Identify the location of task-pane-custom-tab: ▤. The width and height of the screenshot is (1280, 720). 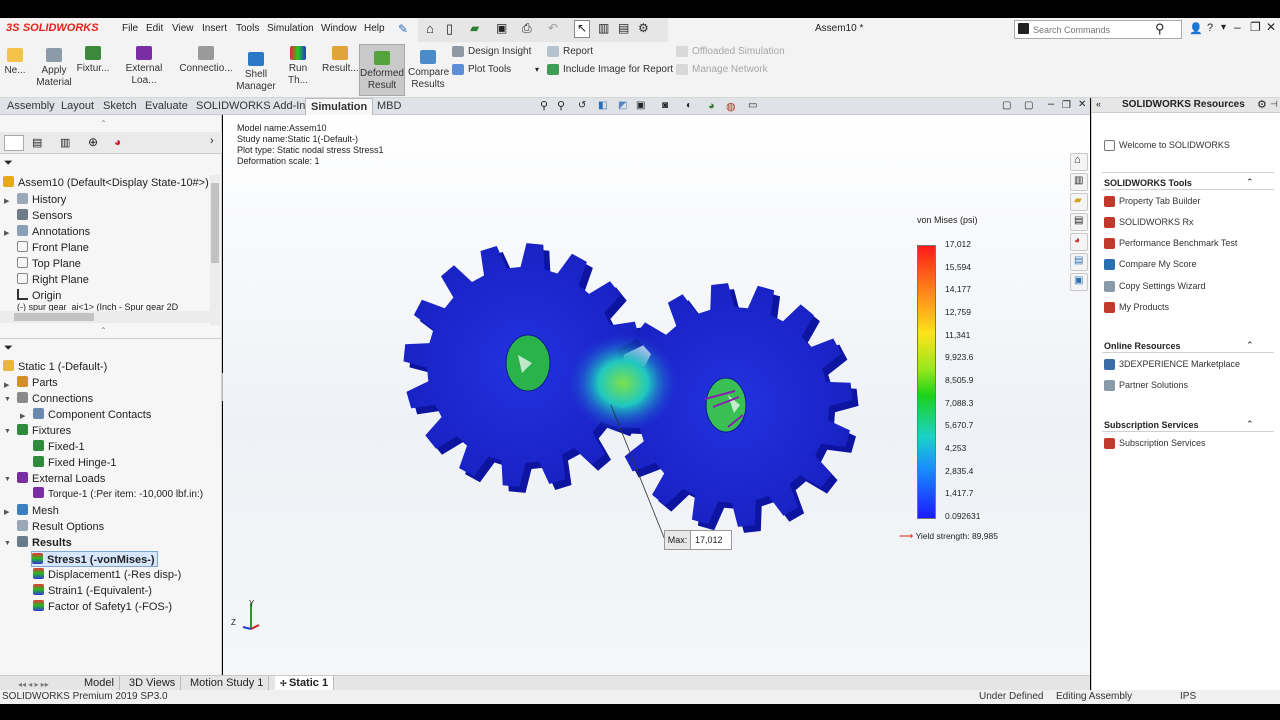
(1079, 262).